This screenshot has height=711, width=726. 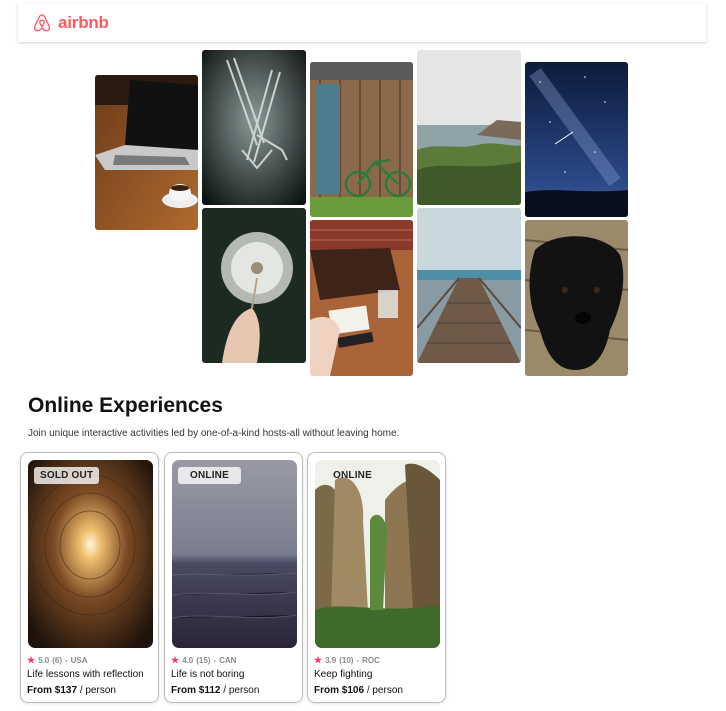 I want to click on rating-row: ★ 3.9 (10) - ROC, so click(x=347, y=660).